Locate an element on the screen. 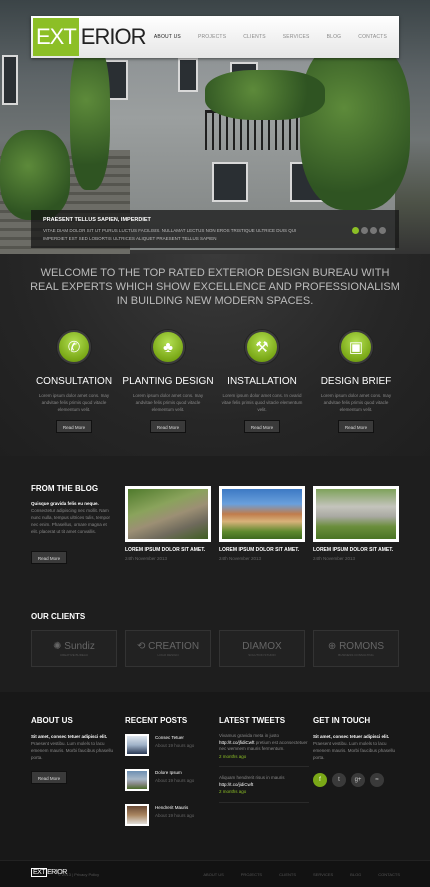 This screenshot has height=887, width=430. client-name: CREATION is located at coordinates (174, 646).